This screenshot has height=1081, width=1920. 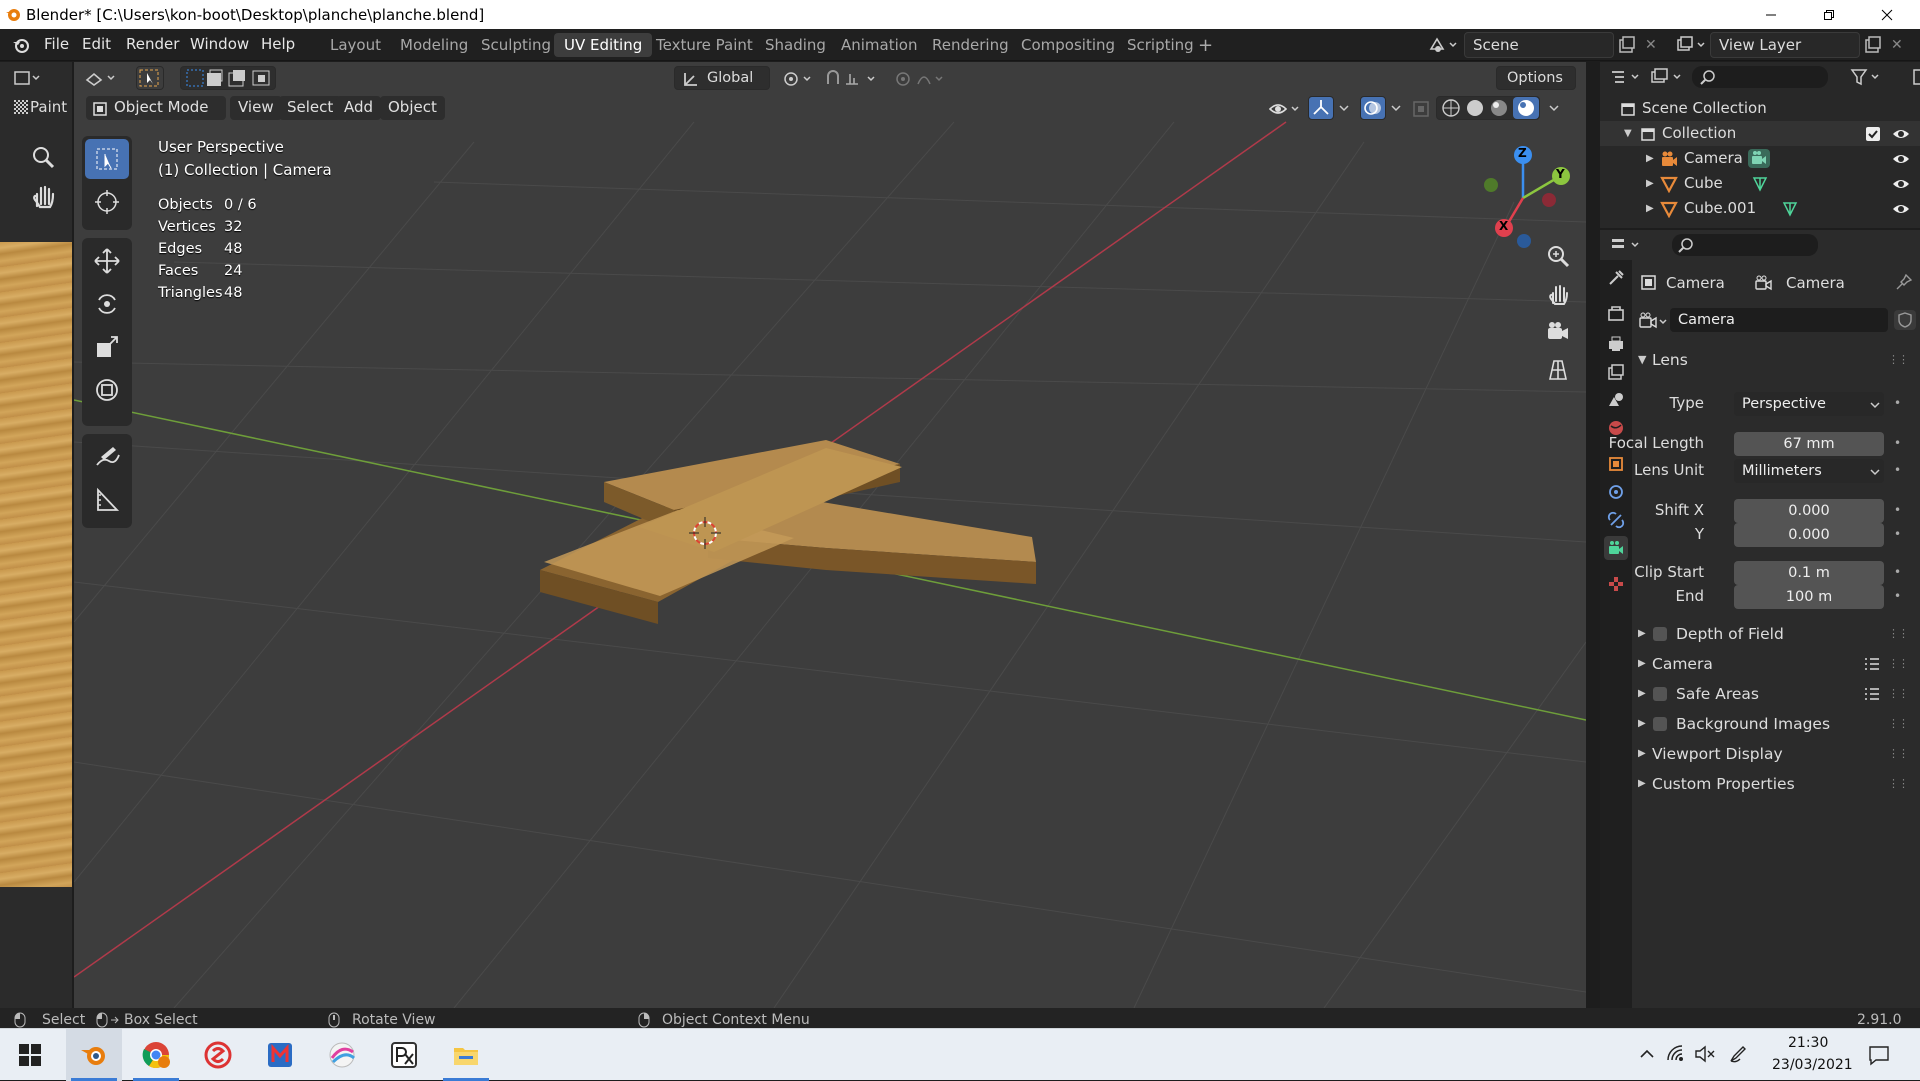 What do you see at coordinates (278, 44) in the screenshot?
I see `menu-help: Help` at bounding box center [278, 44].